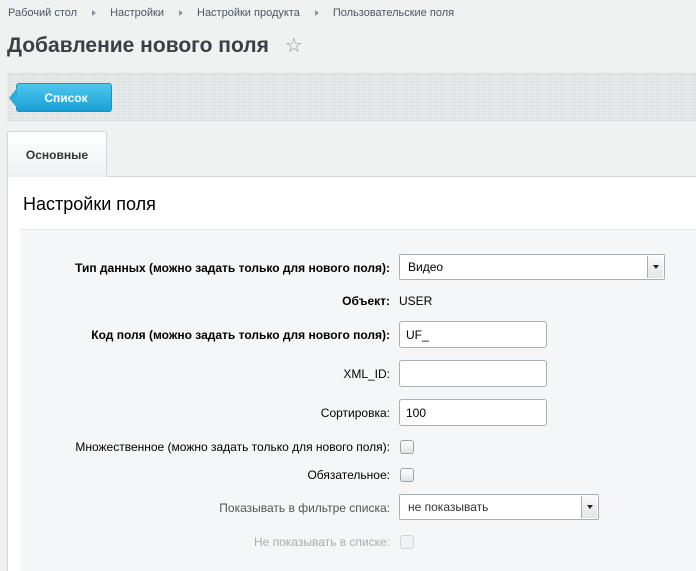  I want to click on data-type-value: Видео, so click(426, 267).